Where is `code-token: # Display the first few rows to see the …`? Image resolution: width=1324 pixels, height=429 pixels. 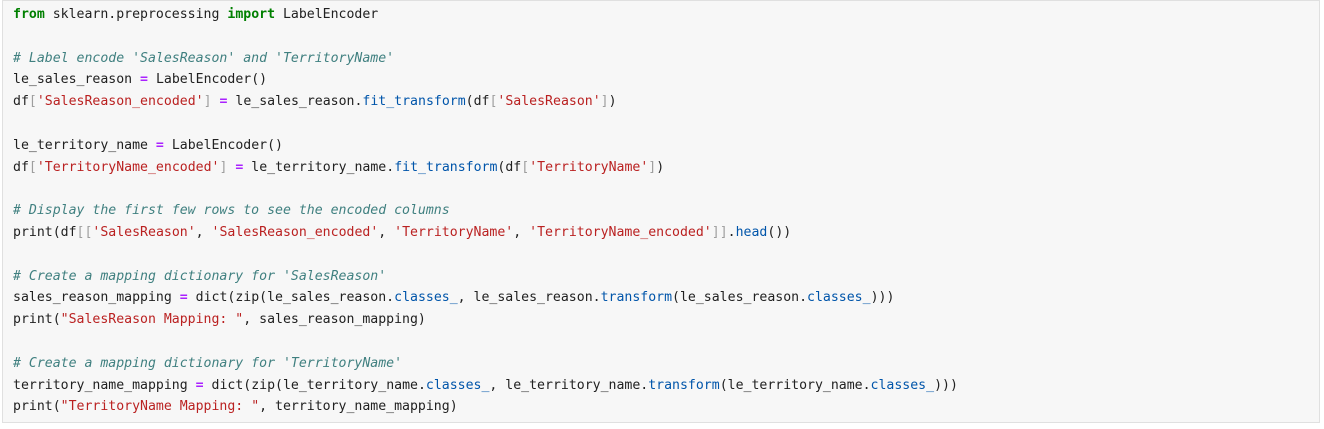 code-token: # Display the first few rows to see the … is located at coordinates (231, 211).